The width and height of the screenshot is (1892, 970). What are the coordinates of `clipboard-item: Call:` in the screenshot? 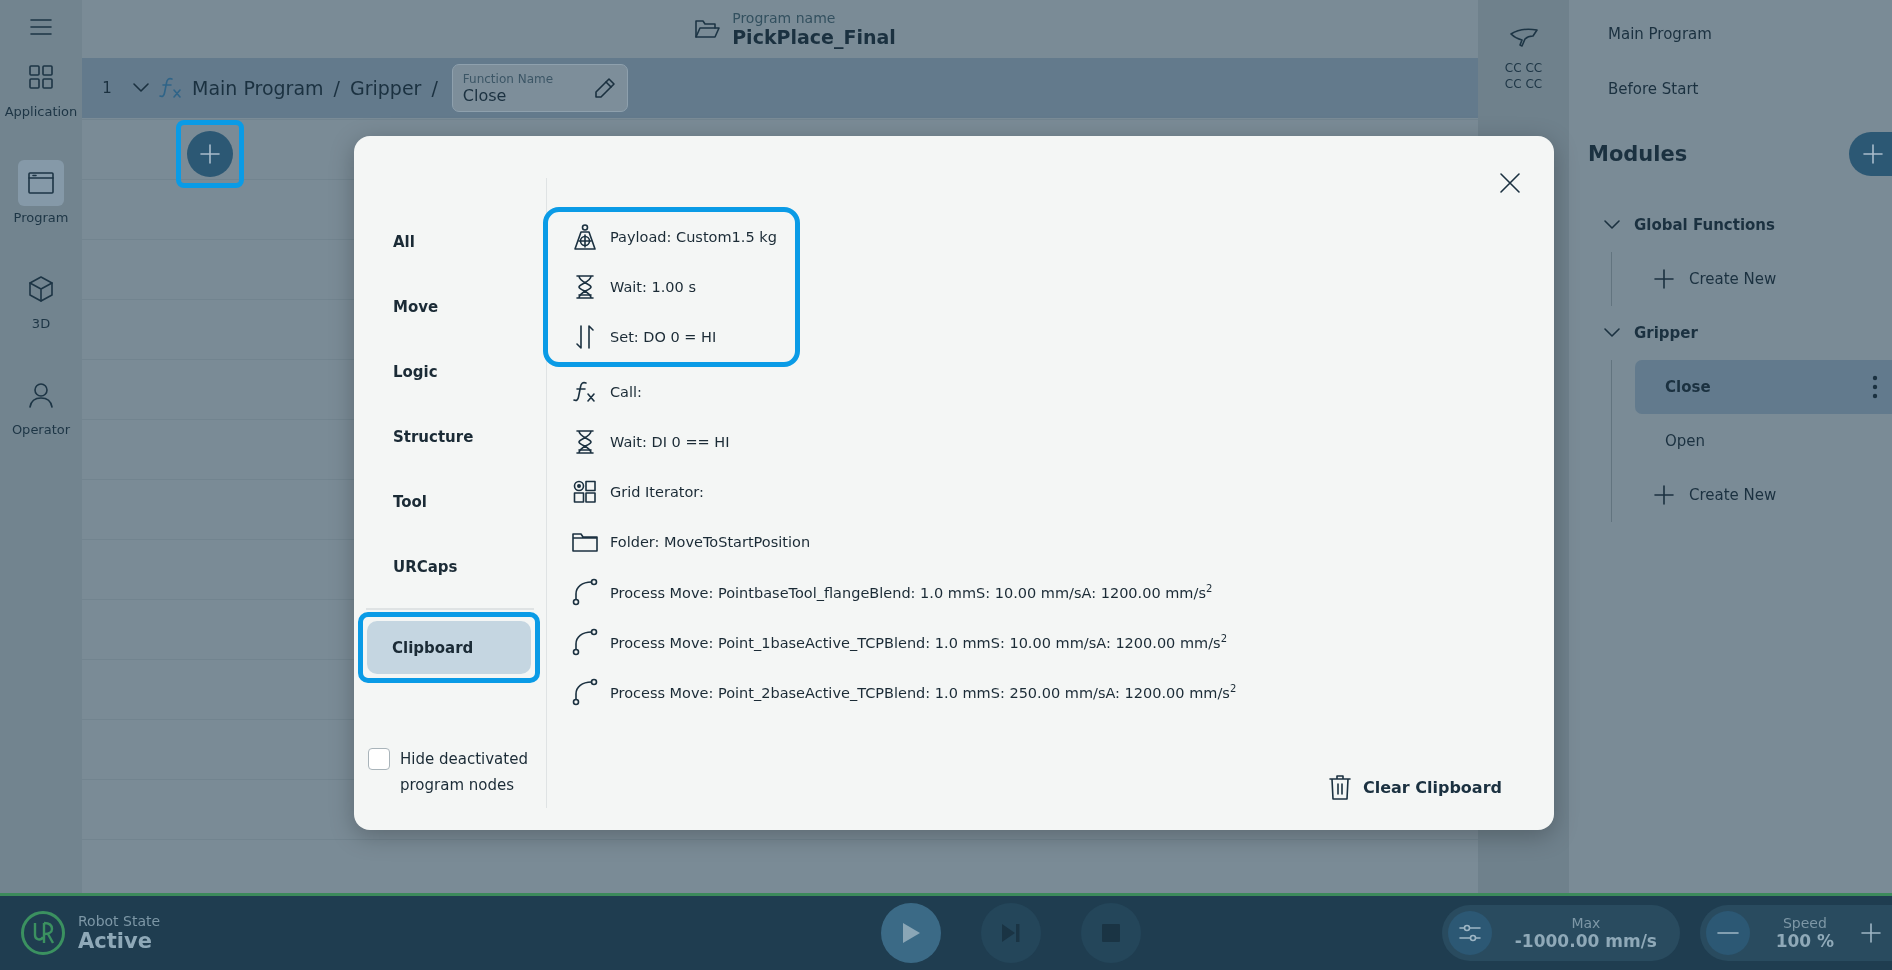 It's located at (626, 392).